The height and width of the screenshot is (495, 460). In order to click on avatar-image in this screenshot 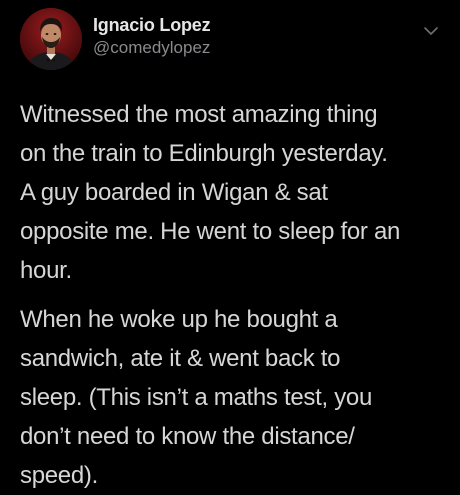, I will do `click(51, 39)`.